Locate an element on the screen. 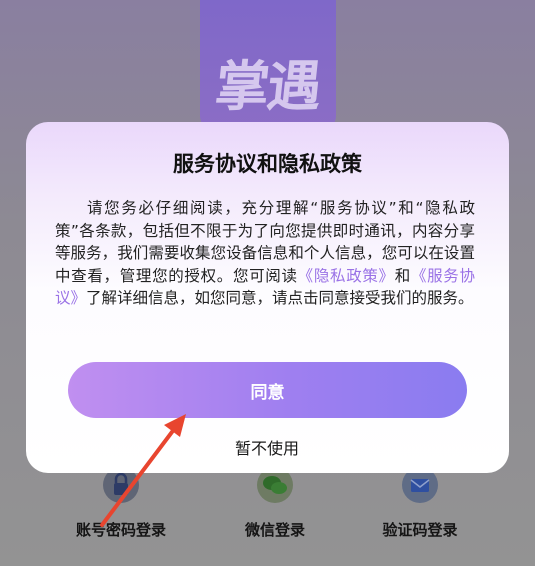 The image size is (535, 566). app-logo: 掌遇 is located at coordinates (268, 65).